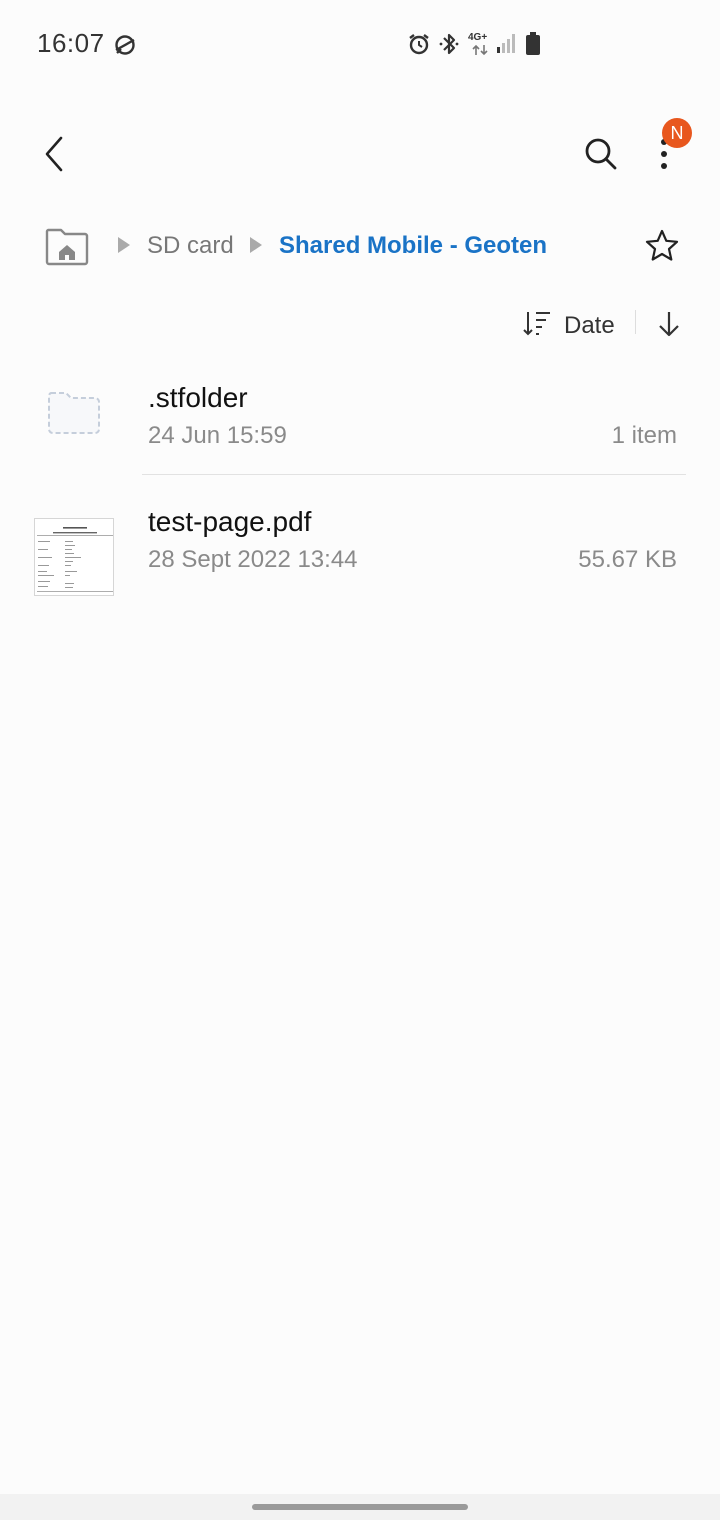 Image resolution: width=720 pixels, height=1520 pixels. What do you see at coordinates (677, 133) in the screenshot?
I see `notification-badge: N` at bounding box center [677, 133].